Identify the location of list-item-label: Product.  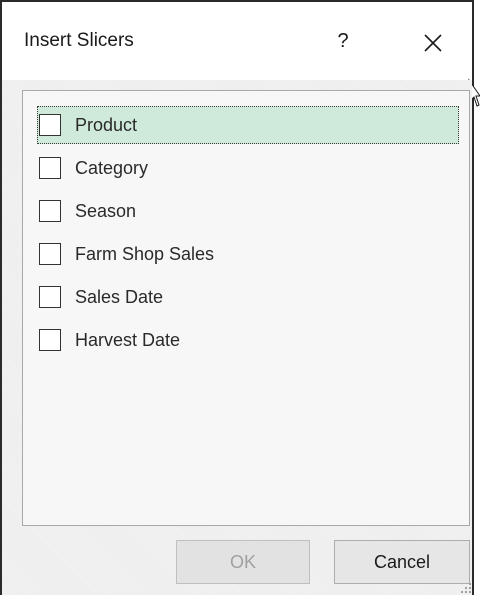
(106, 125).